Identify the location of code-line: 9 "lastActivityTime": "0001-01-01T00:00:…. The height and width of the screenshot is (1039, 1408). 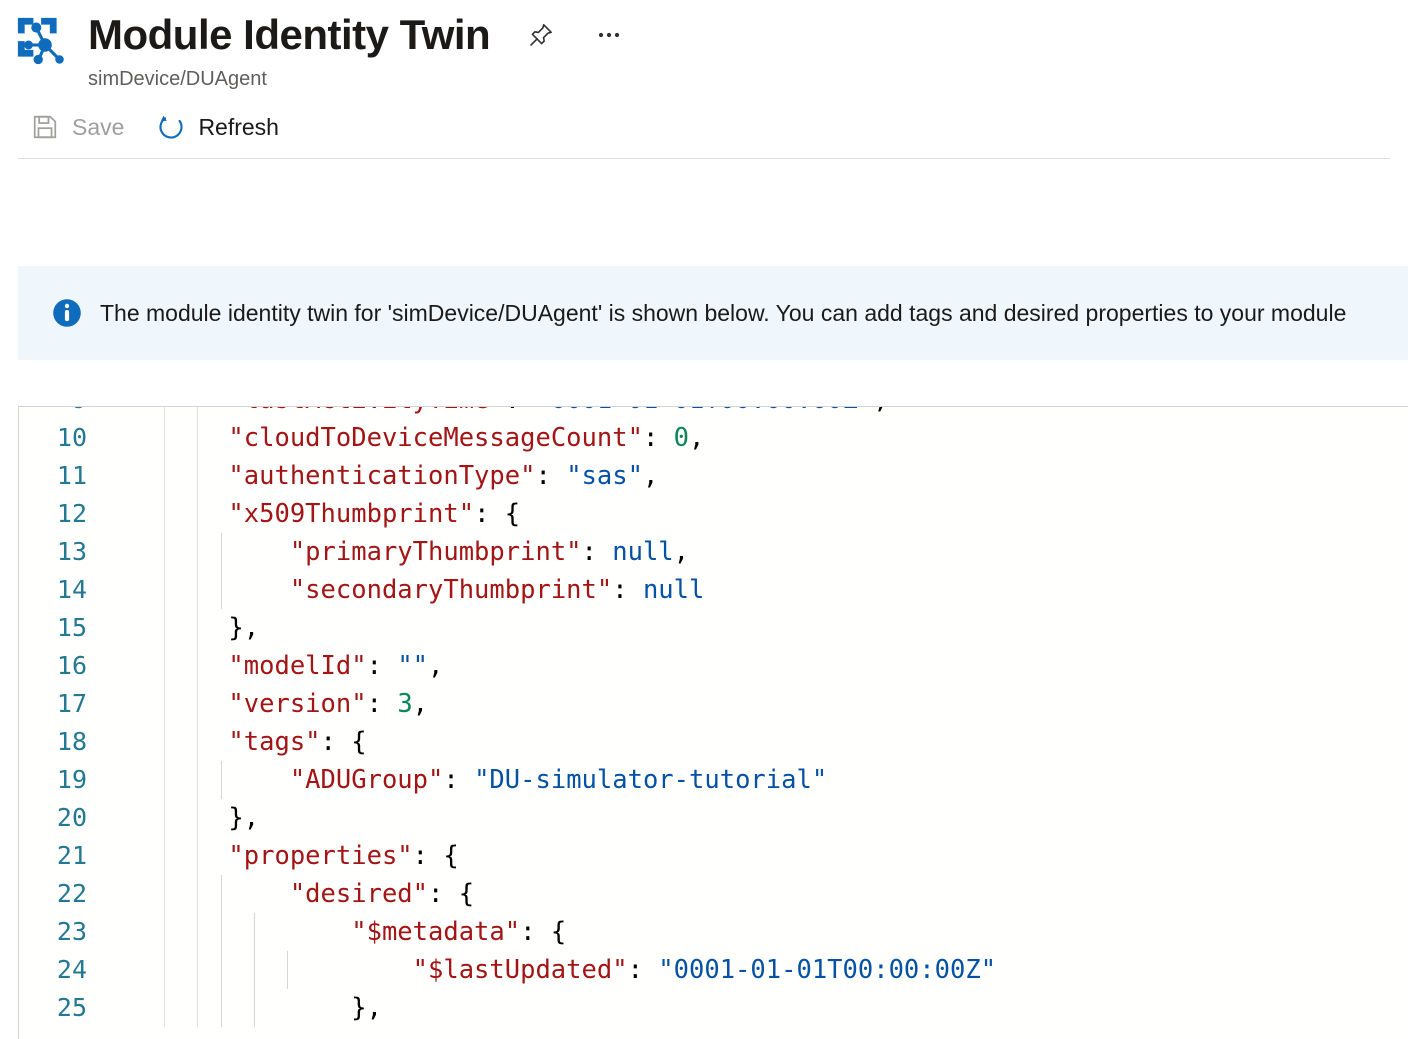
(713, 413).